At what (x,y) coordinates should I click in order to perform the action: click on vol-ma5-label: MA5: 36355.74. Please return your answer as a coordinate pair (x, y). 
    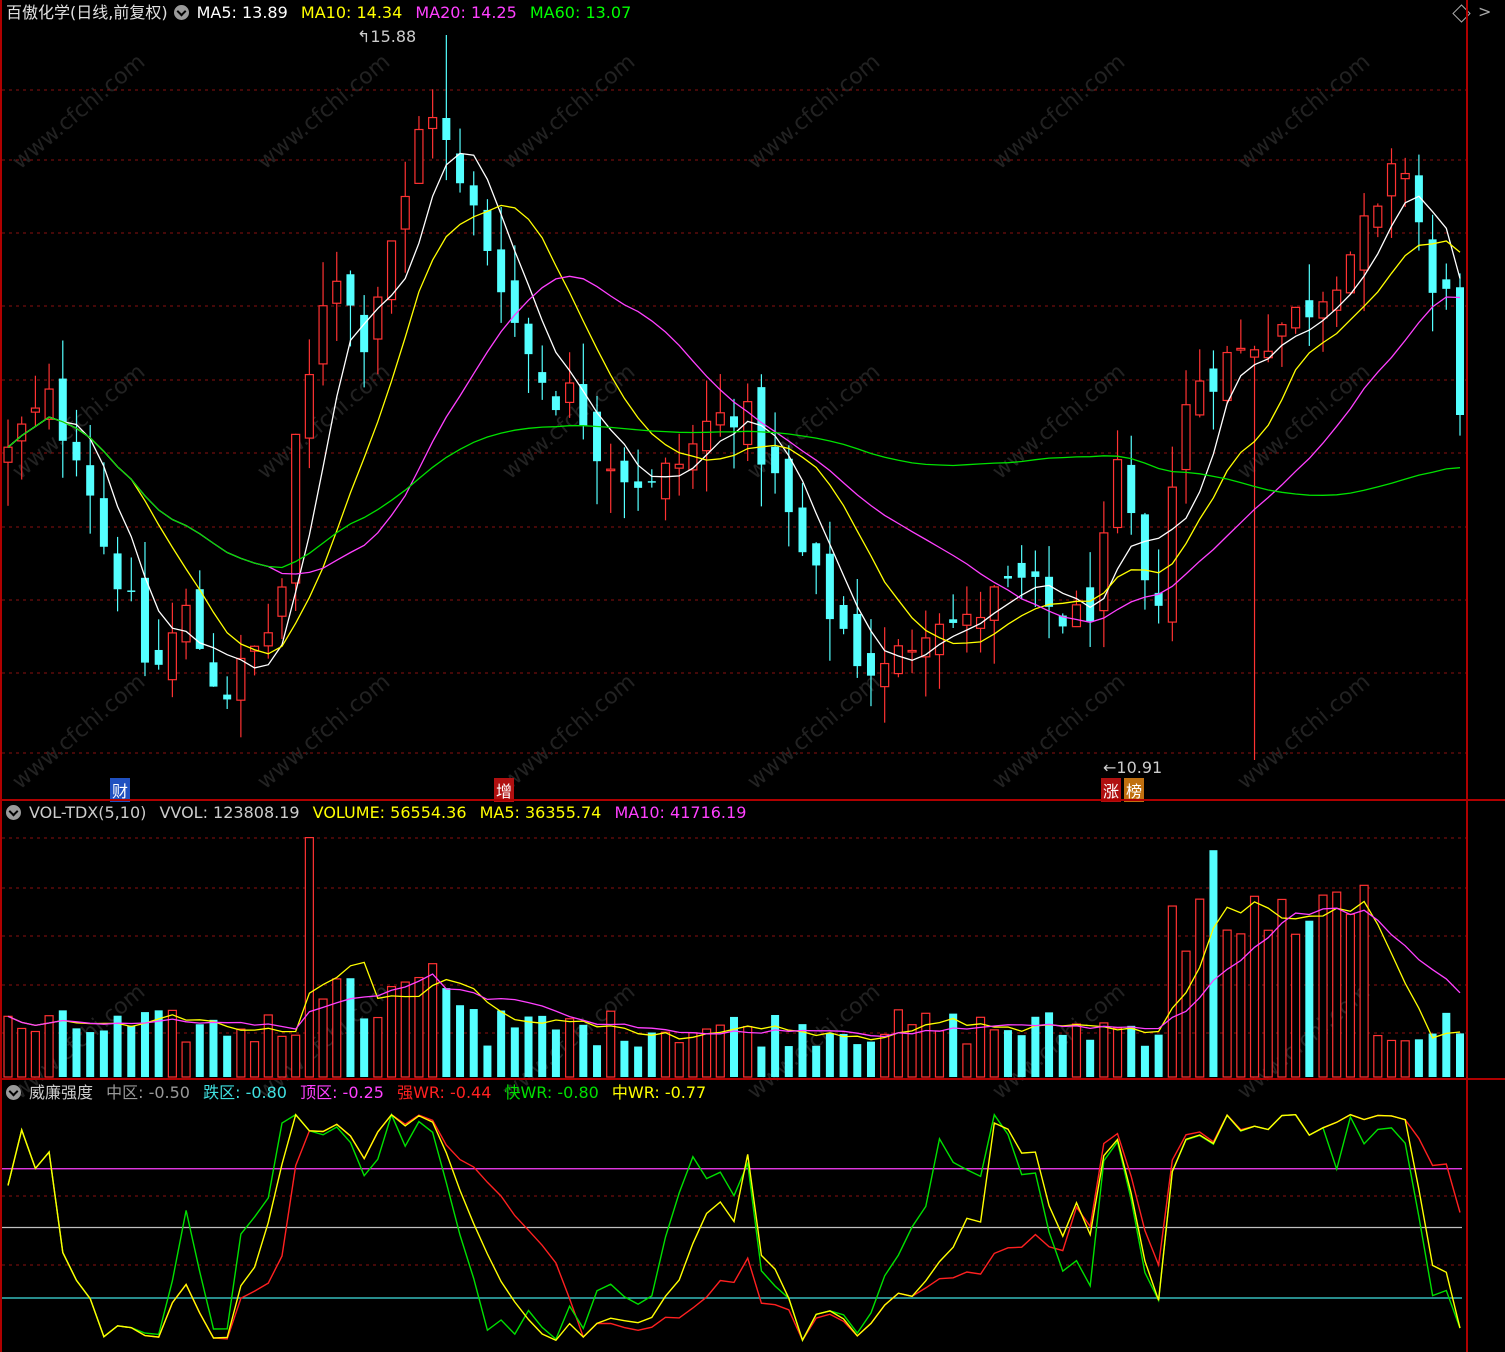
    Looking at the image, I should click on (540, 812).